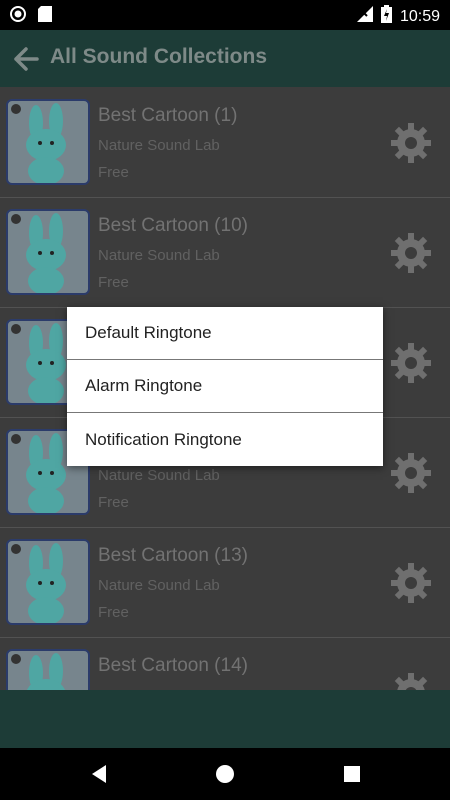 This screenshot has width=450, height=800. Describe the element at coordinates (173, 225) in the screenshot. I see `item-title: Best Cartoon (10)` at that location.